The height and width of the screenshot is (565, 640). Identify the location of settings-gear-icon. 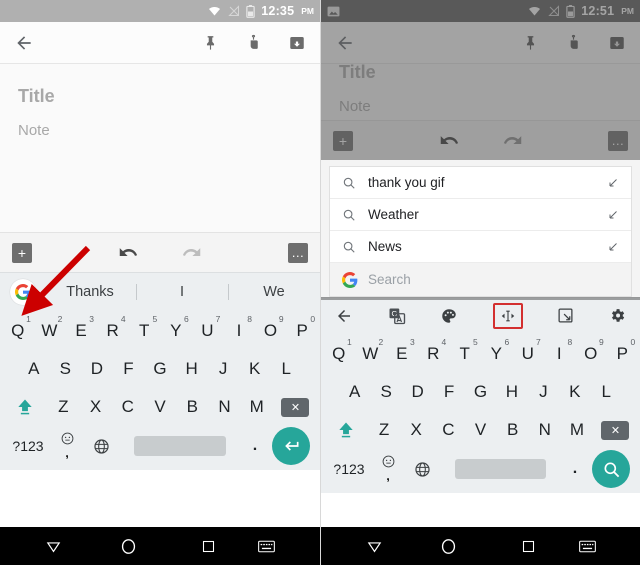
(617, 315).